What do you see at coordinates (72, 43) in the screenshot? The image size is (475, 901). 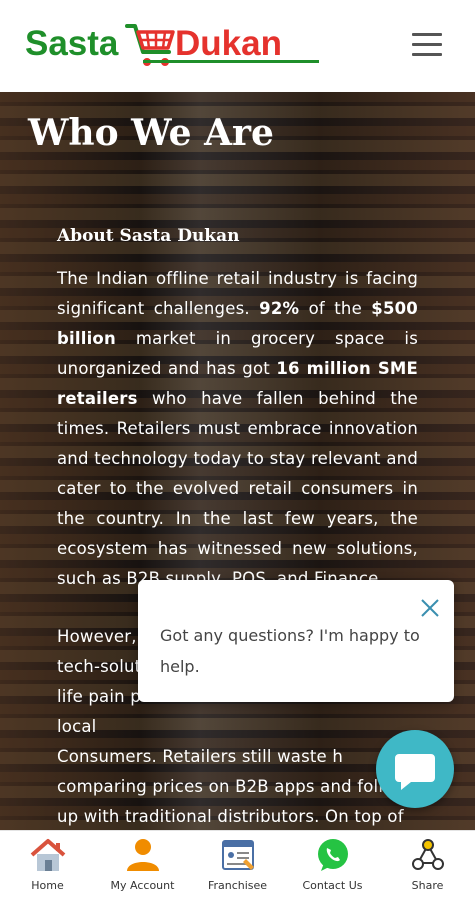 I see `logo-text-sasta: Sasta` at bounding box center [72, 43].